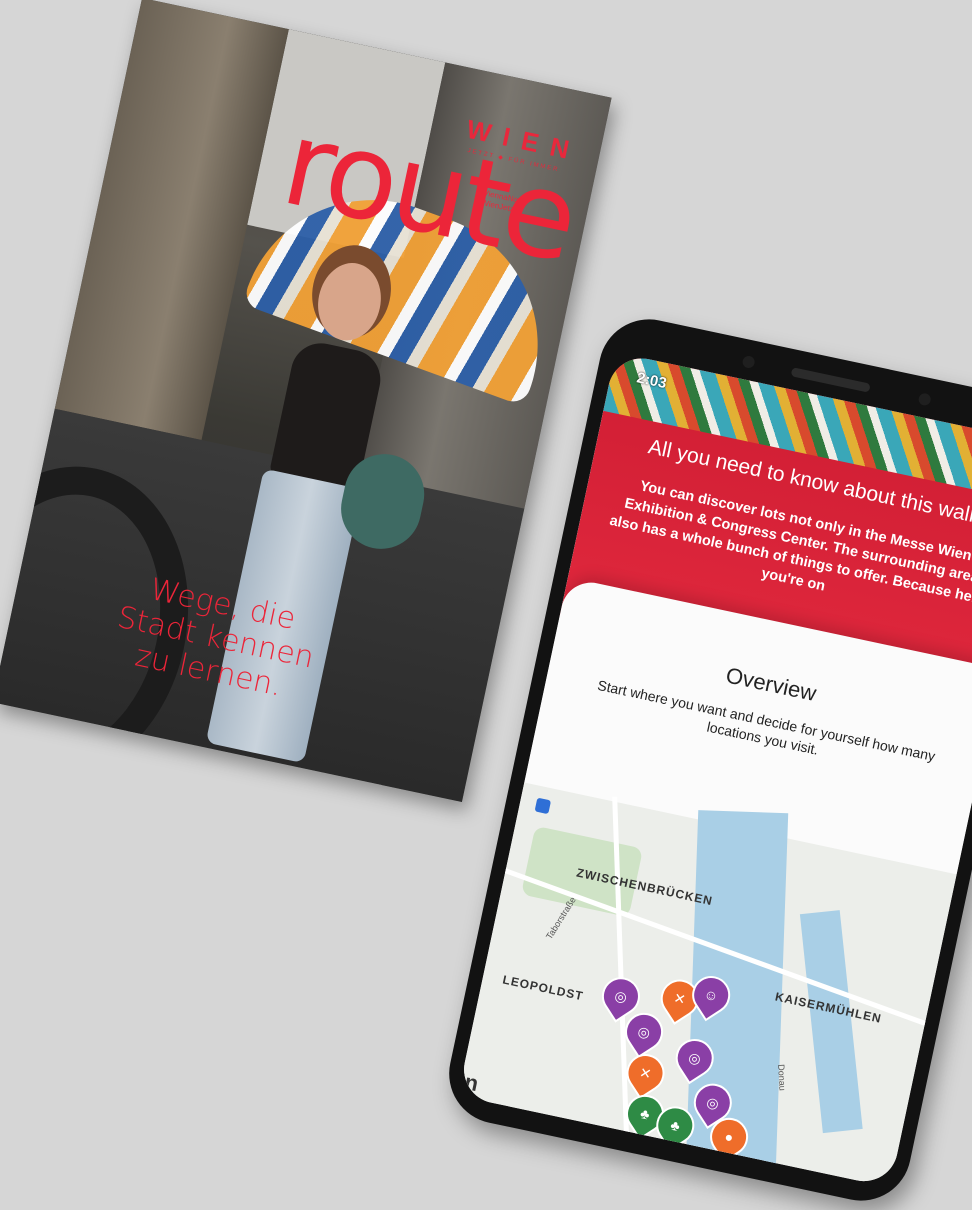 The width and height of the screenshot is (972, 1210). Describe the element at coordinates (782, 1078) in the screenshot. I see `map-label-donau: Donau` at that location.